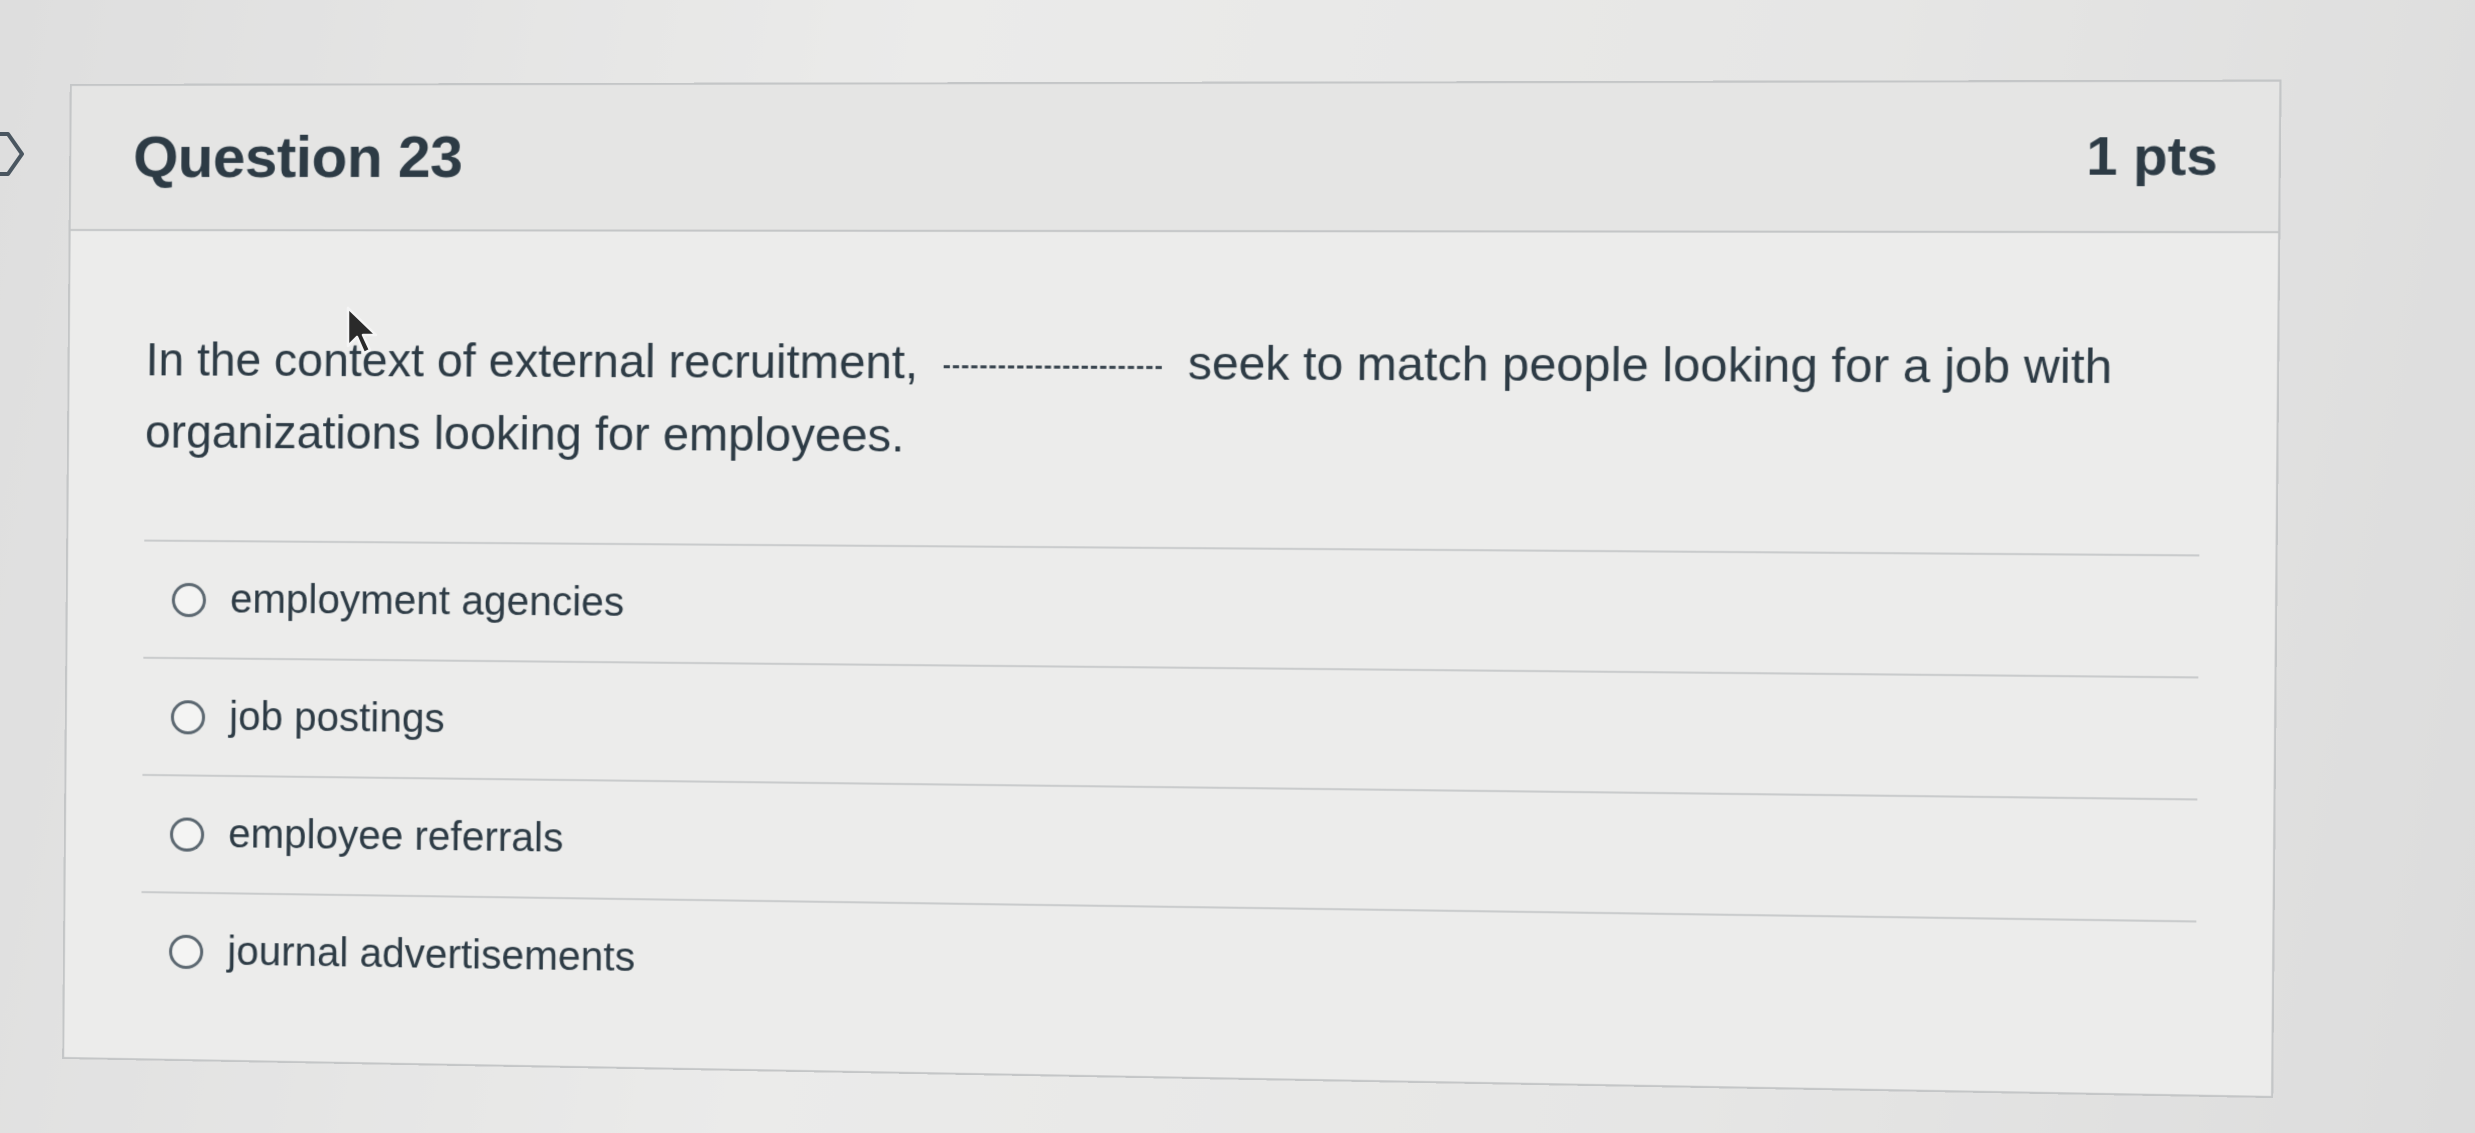 This screenshot has height=1133, width=2475. I want to click on flag-question-icon, so click(15, 154).